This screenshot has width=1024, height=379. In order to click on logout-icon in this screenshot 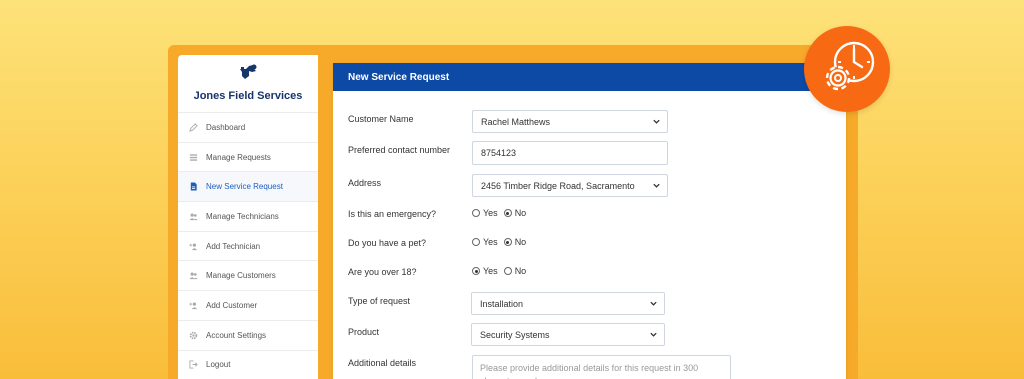, I will do `click(193, 364)`.